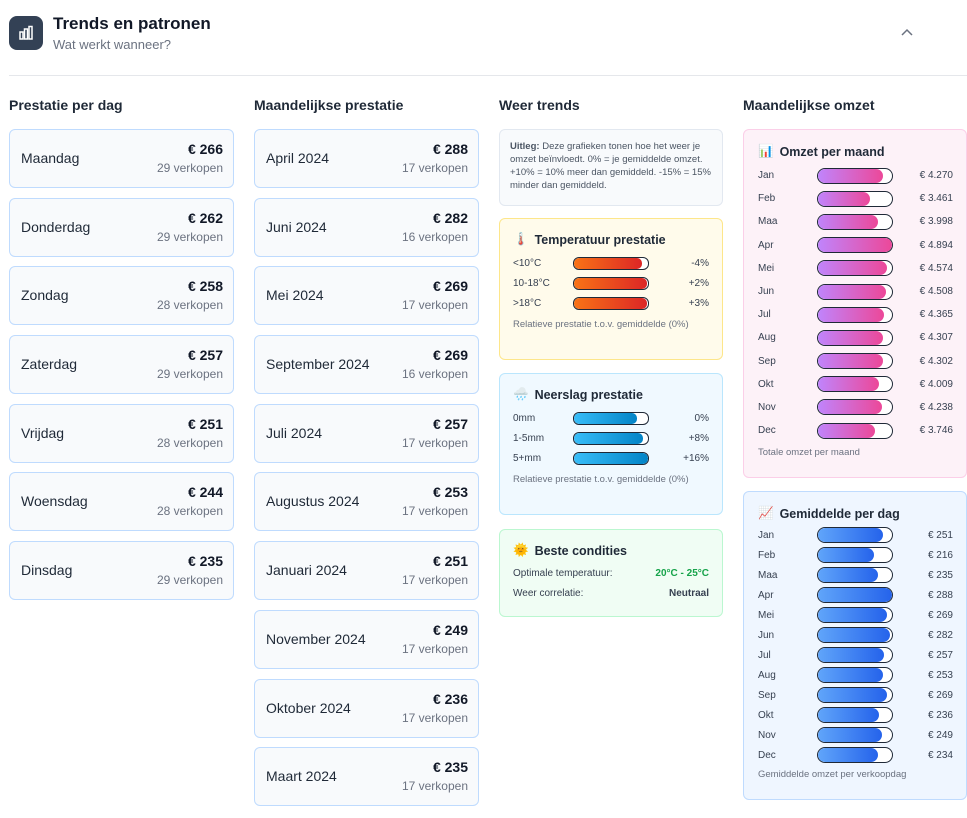 The image size is (967, 818). I want to click on day-name: Woensdag, so click(54, 501).